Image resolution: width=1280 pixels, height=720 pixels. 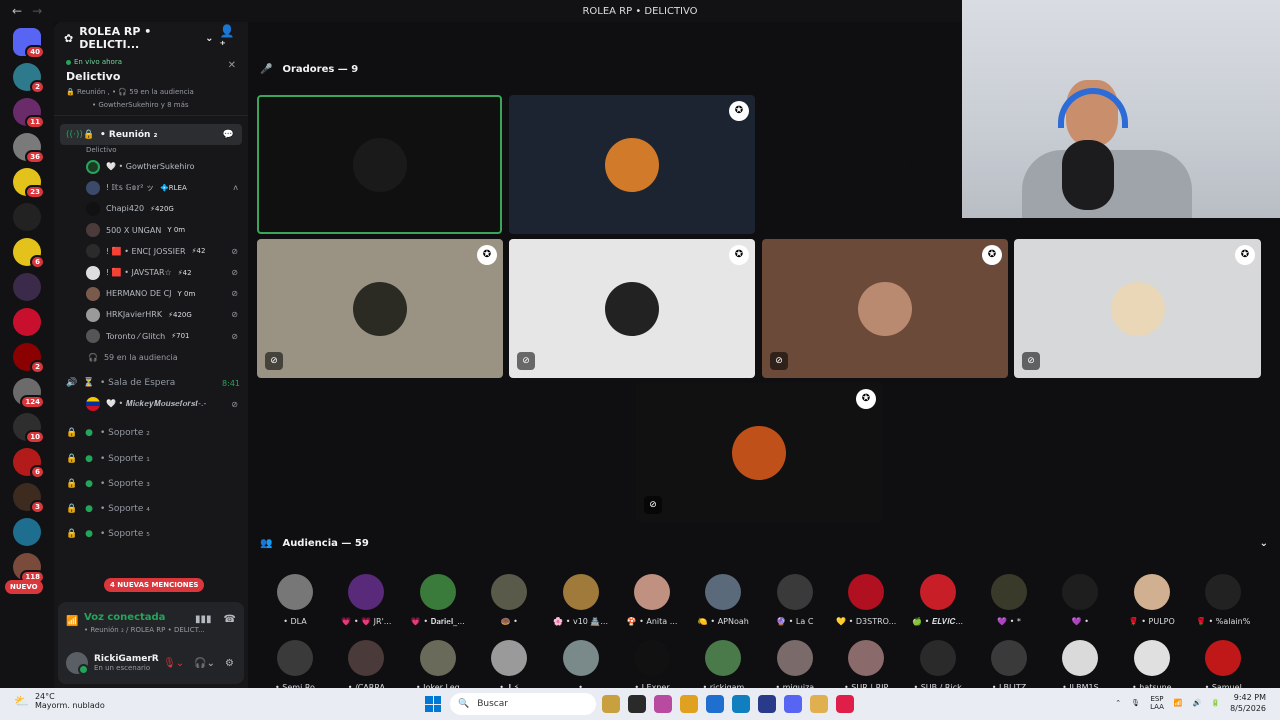 I want to click on channel-sala-de-espera: 🔊 ⏳ • Sala de Espera 8:41, so click(x=151, y=383).